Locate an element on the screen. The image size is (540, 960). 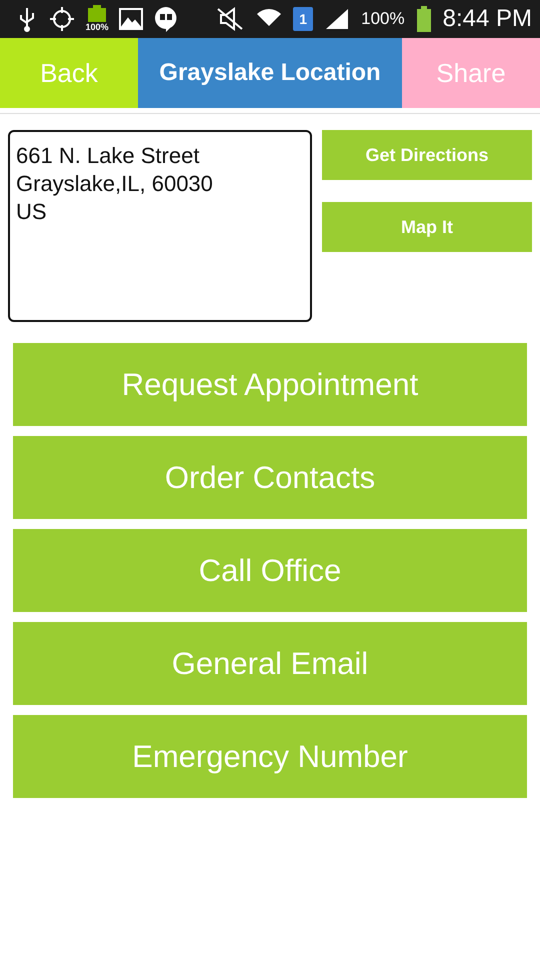
action-button: General Email is located at coordinates (270, 663).